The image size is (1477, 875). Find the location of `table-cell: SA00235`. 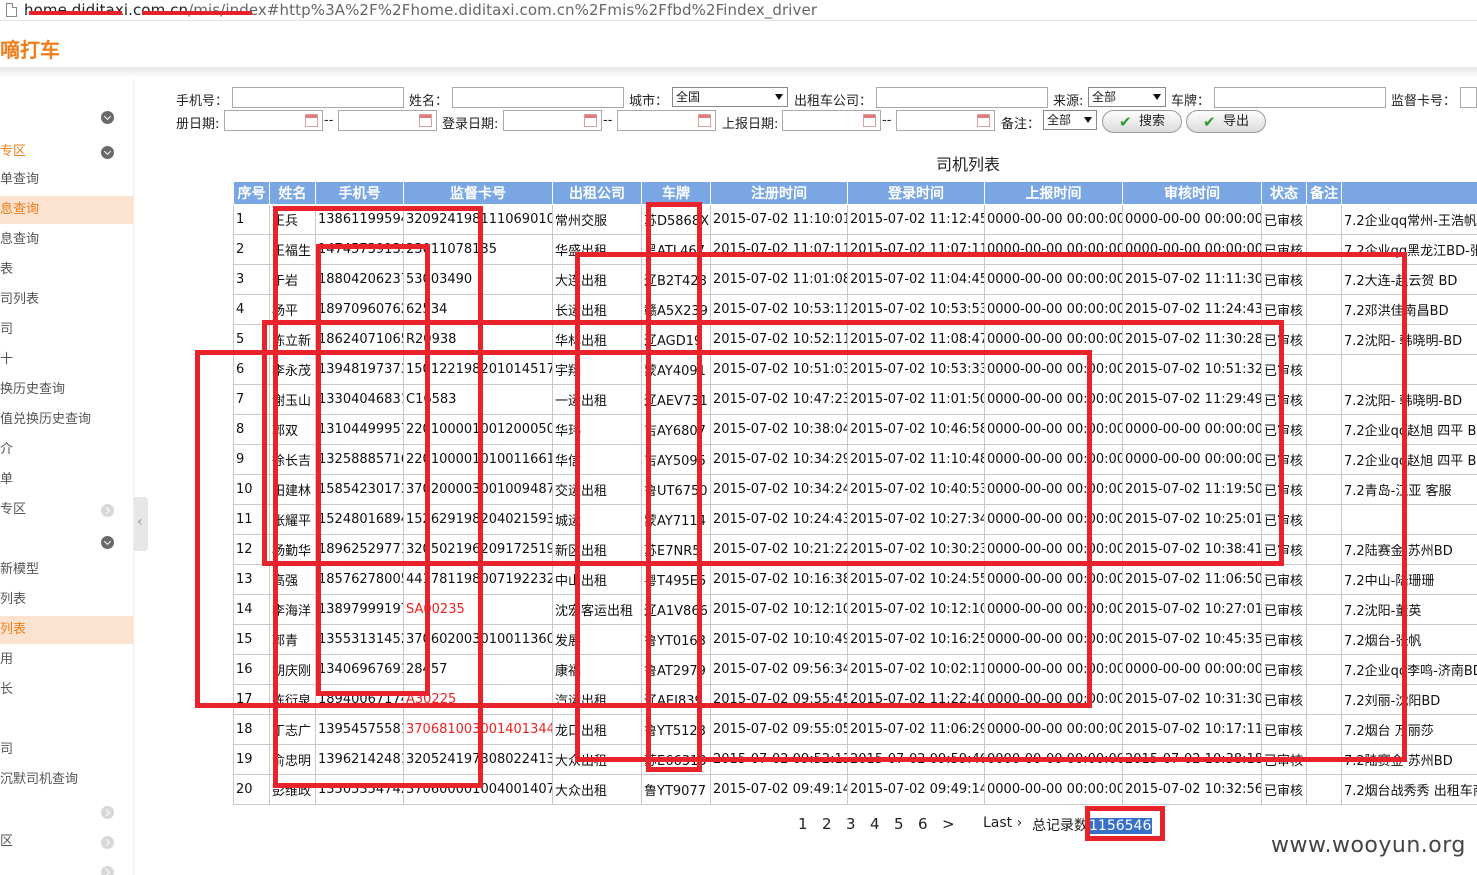

table-cell: SA00235 is located at coordinates (478, 609).